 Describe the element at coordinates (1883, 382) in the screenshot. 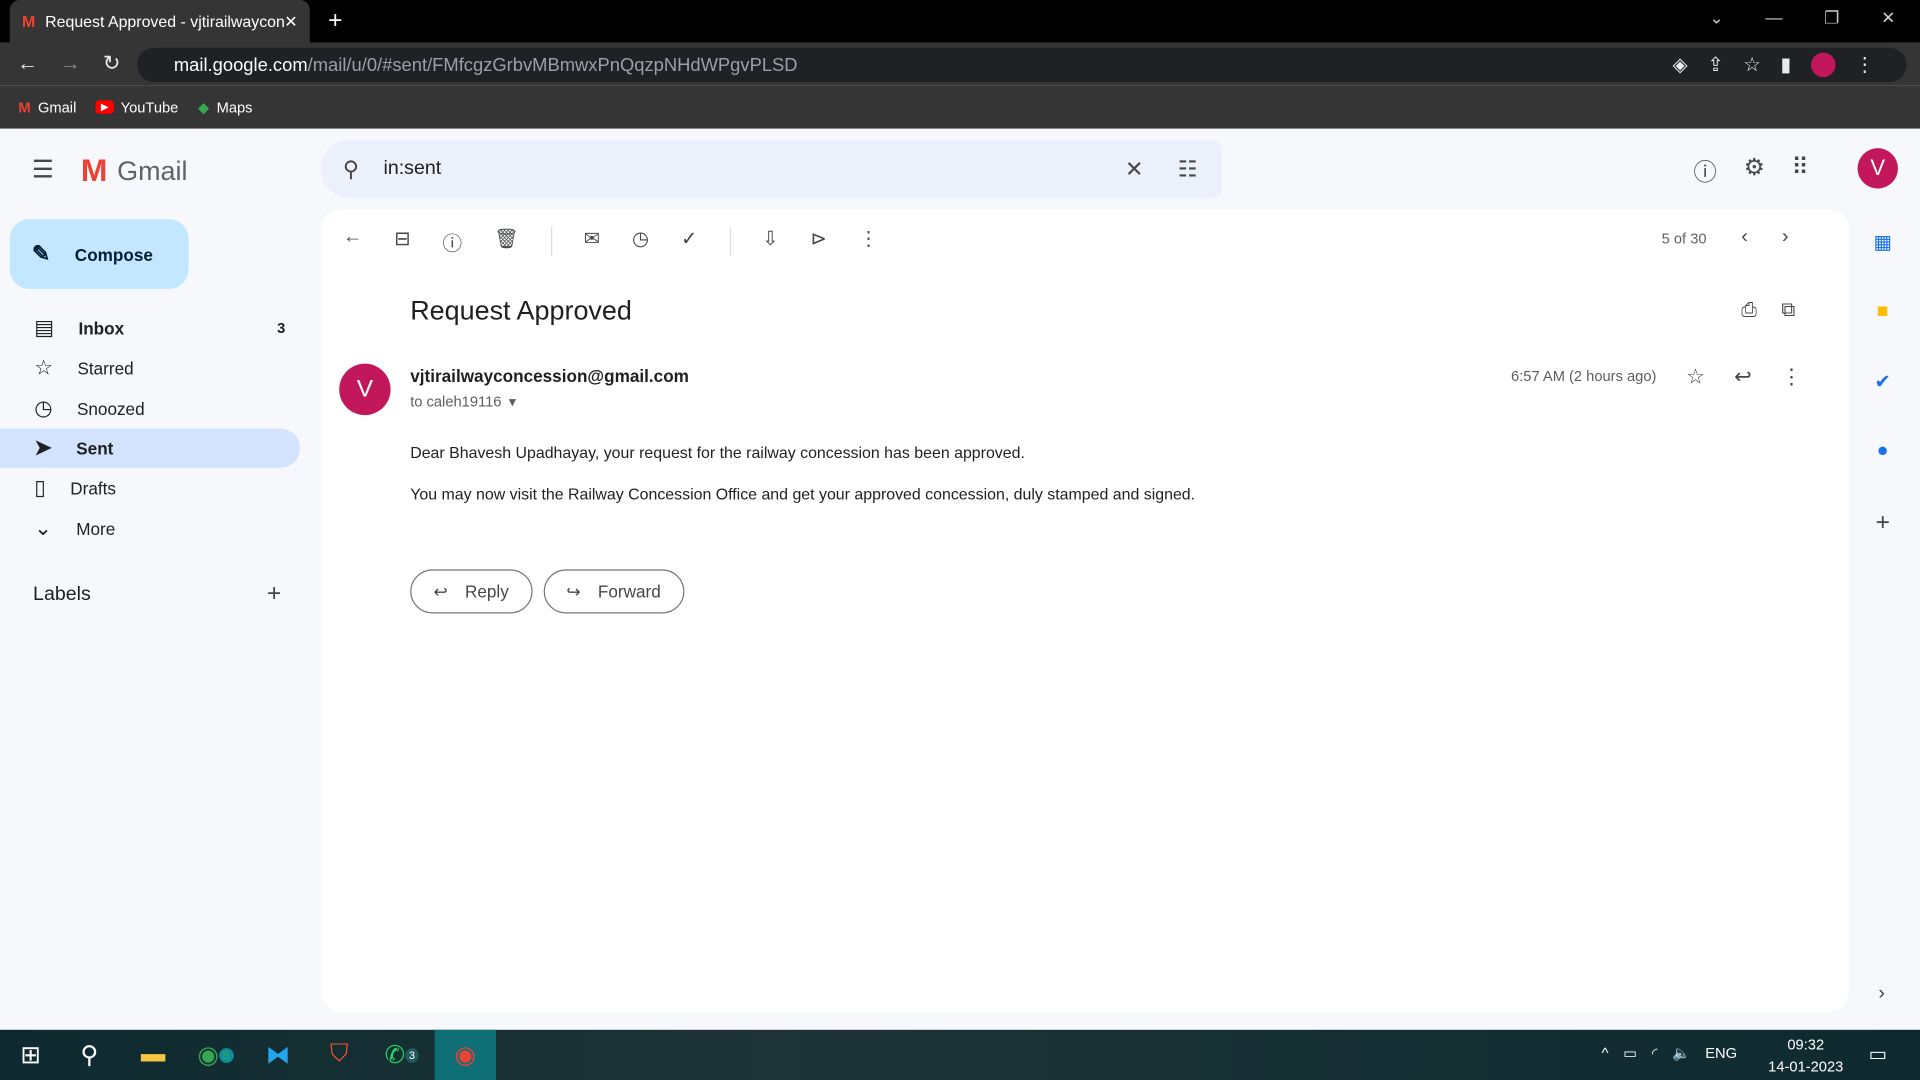

I see `tasks-icon: ✔` at that location.